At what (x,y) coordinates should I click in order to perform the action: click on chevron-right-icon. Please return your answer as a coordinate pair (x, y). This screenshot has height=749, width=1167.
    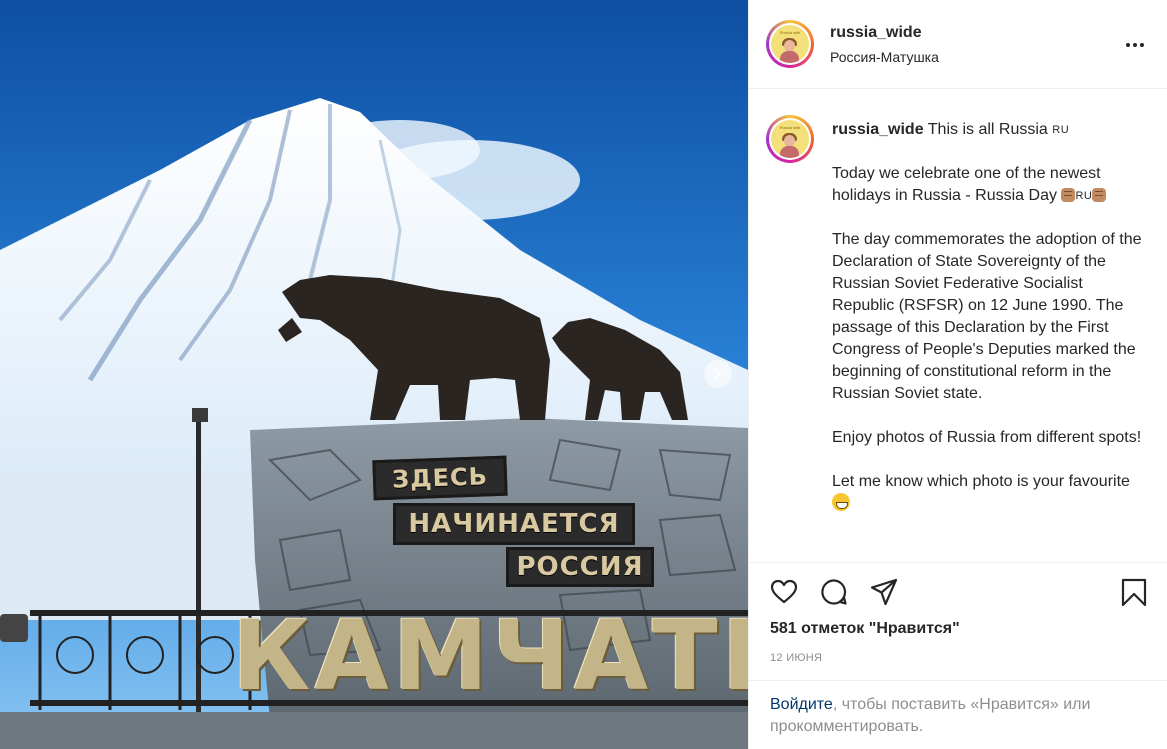
    Looking at the image, I should click on (718, 374).